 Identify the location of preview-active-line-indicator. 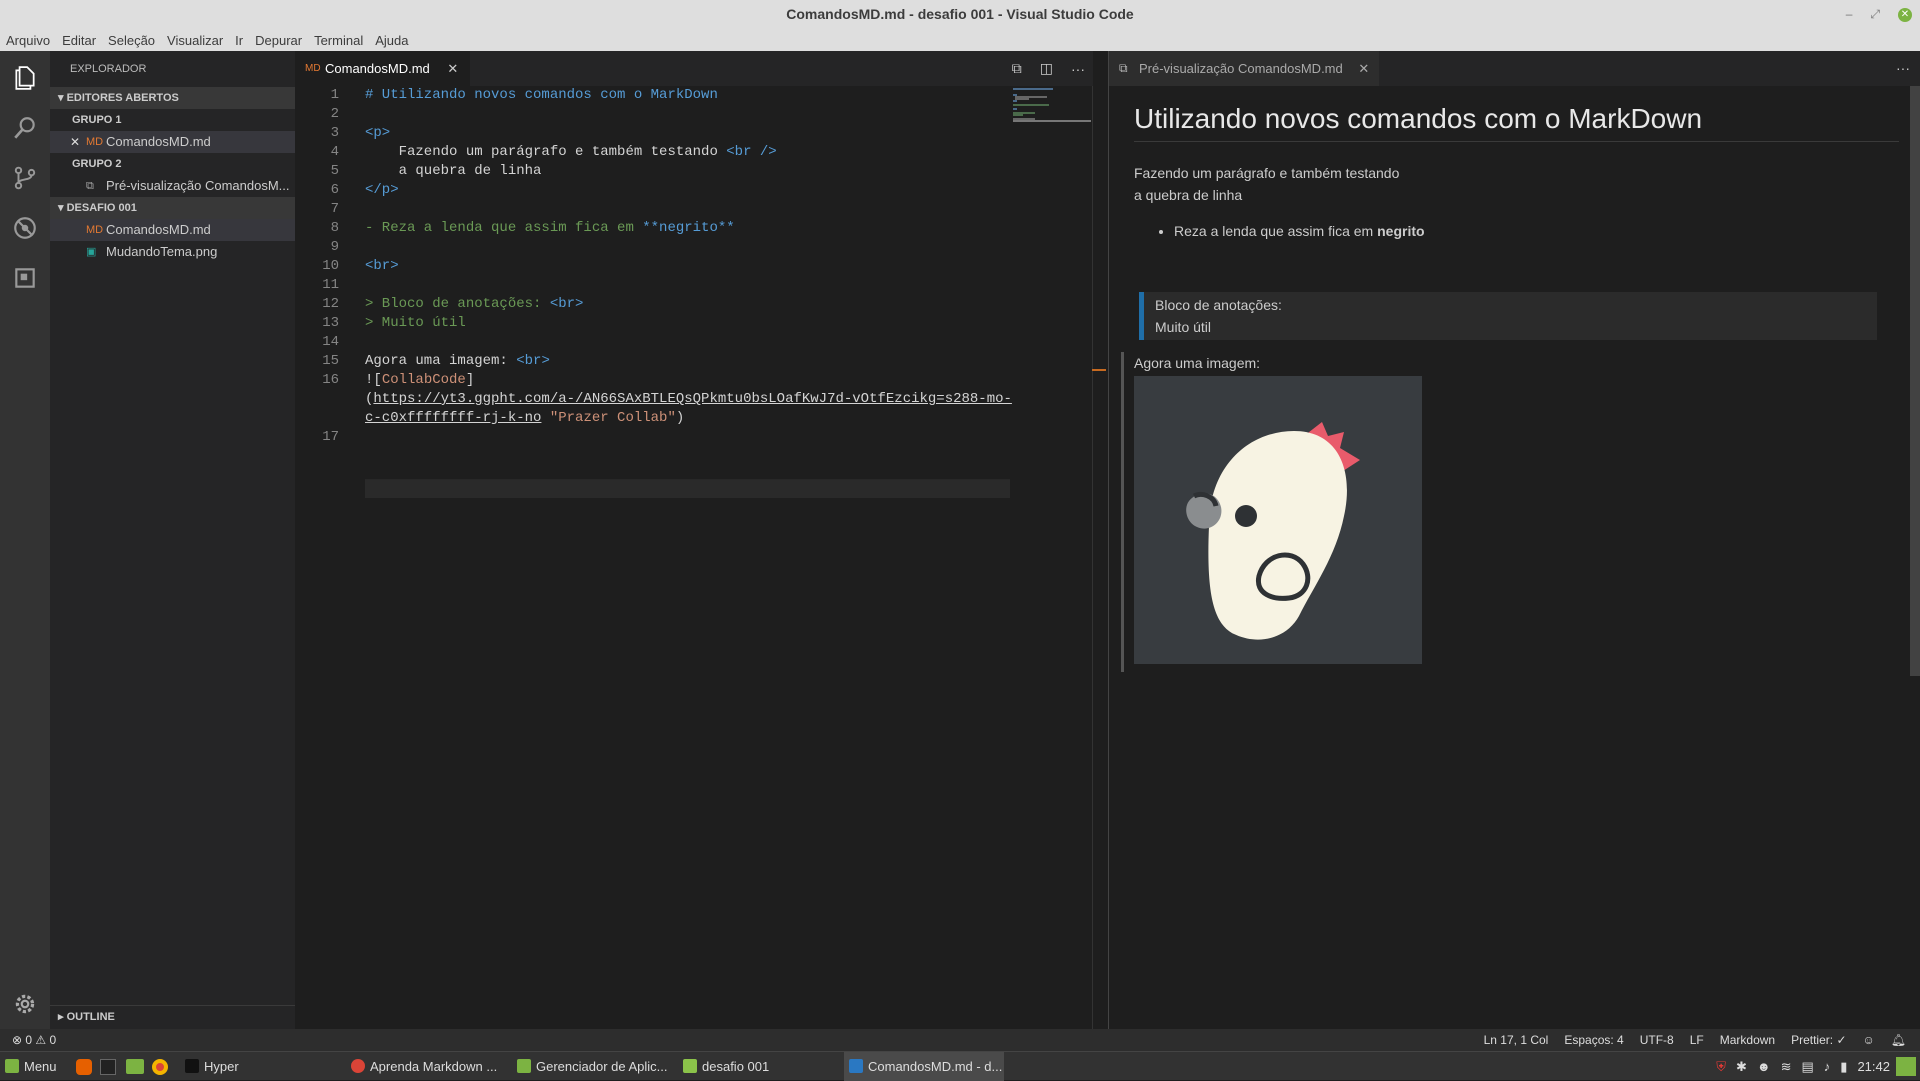
(1122, 512).